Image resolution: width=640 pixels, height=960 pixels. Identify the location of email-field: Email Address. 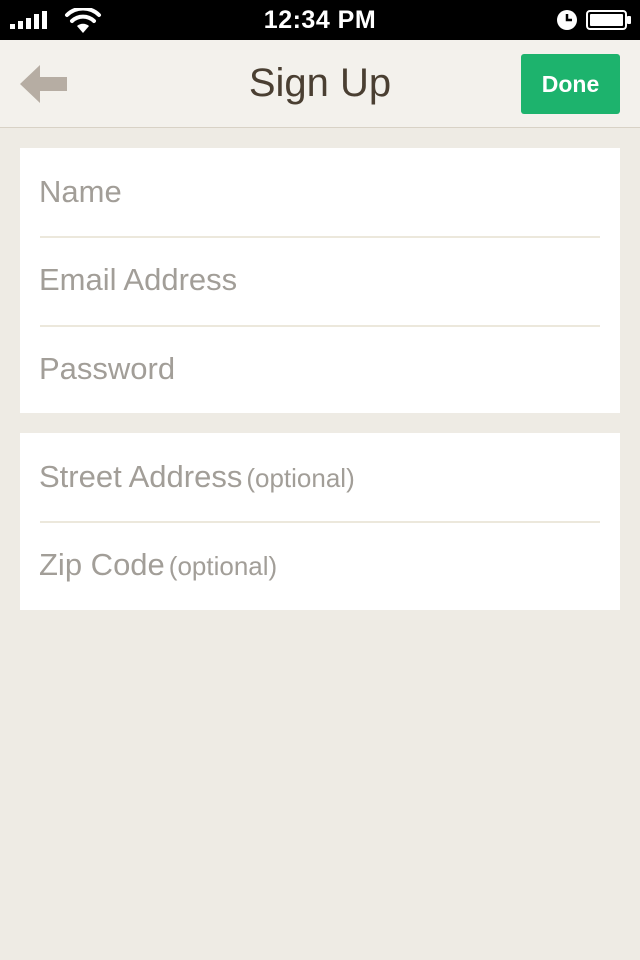
(320, 280).